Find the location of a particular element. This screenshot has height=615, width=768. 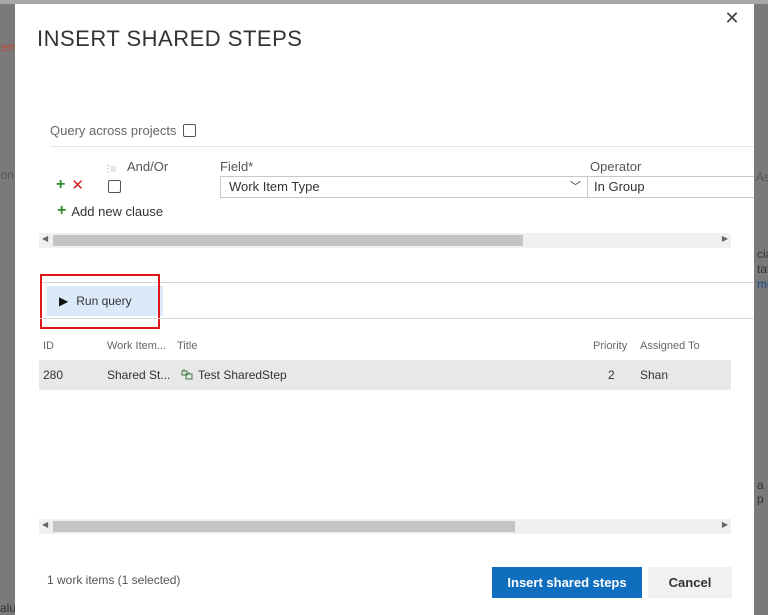

row-title-text: Test SharedStep is located at coordinates (242, 375).